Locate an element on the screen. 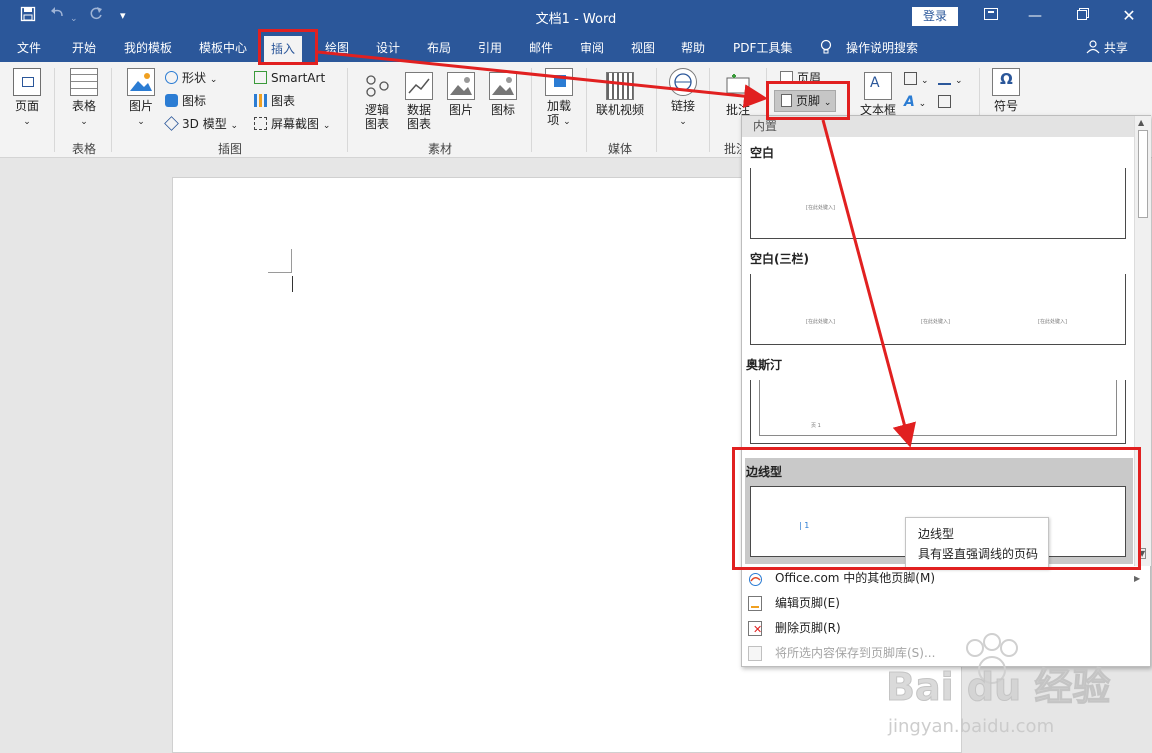 This screenshot has width=1152, height=753. text-cursor is located at coordinates (292, 284).